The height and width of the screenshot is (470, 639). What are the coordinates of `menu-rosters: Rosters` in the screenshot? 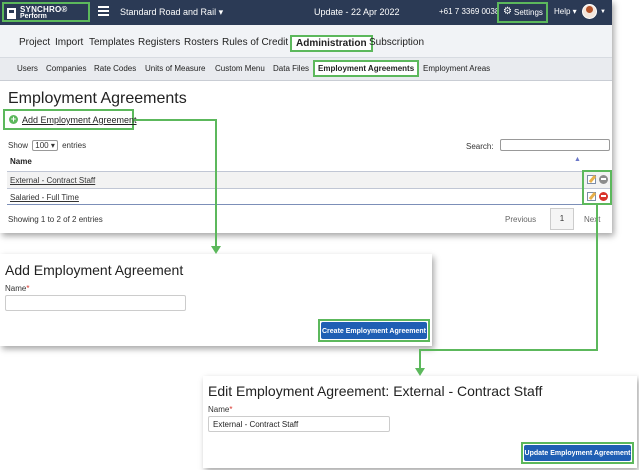 It's located at (201, 42).